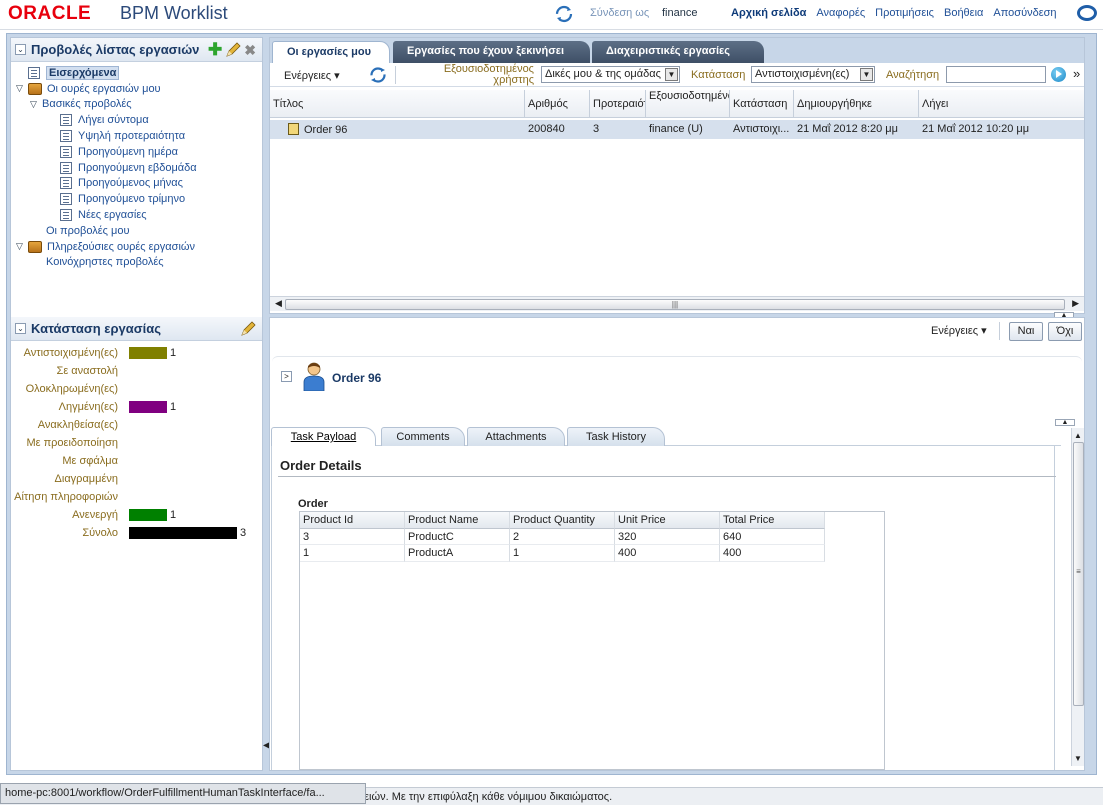 The height and width of the screenshot is (805, 1103). I want to click on tree-item-high-priority: Υψηλή προτεραιότητα, so click(136, 136).